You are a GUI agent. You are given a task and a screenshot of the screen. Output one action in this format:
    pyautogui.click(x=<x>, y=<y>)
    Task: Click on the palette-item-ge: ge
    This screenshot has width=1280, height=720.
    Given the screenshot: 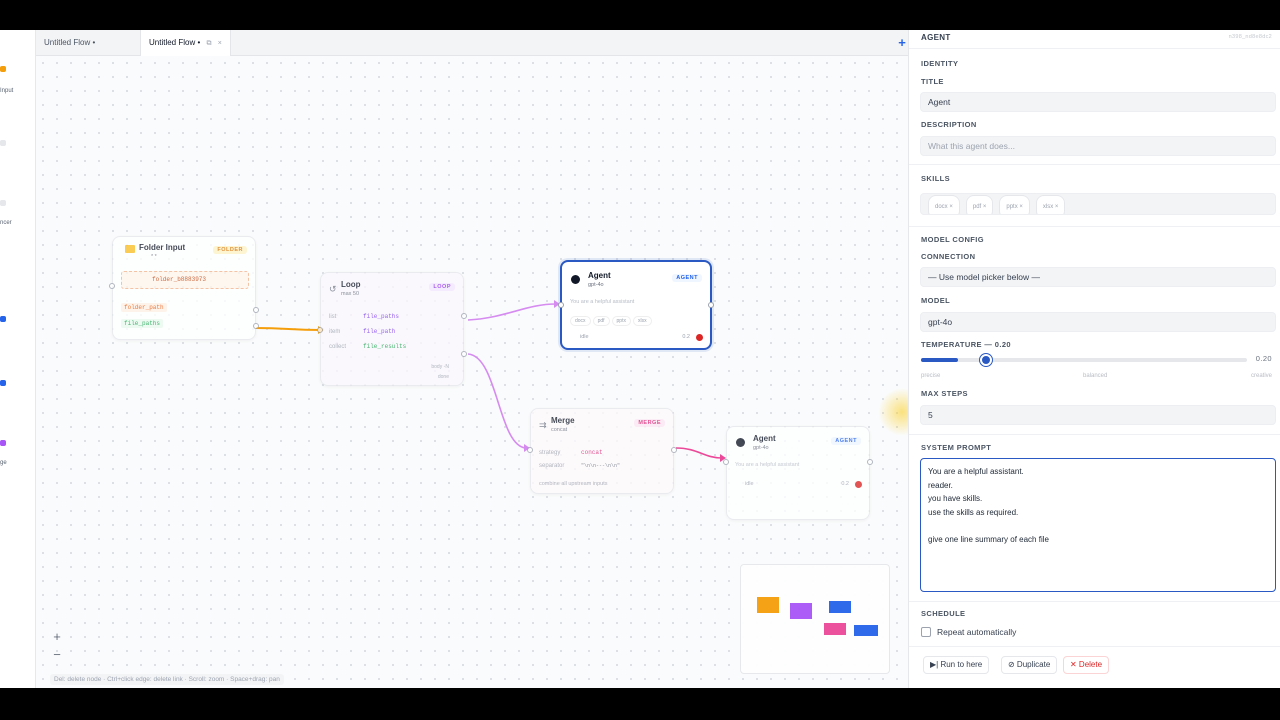 What is the action you would take?
    pyautogui.click(x=3, y=463)
    